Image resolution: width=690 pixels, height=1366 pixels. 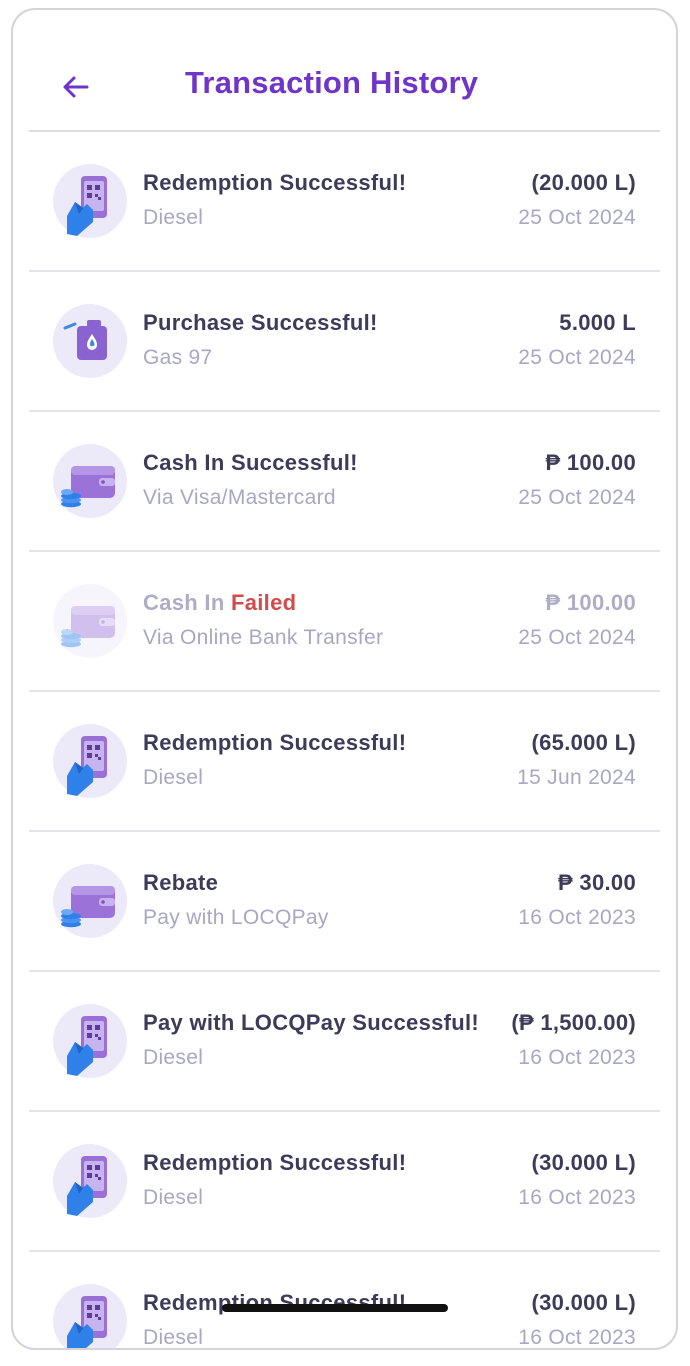 What do you see at coordinates (311, 1022) in the screenshot?
I see `transaction-title: Pay with LOCQPay Successful!` at bounding box center [311, 1022].